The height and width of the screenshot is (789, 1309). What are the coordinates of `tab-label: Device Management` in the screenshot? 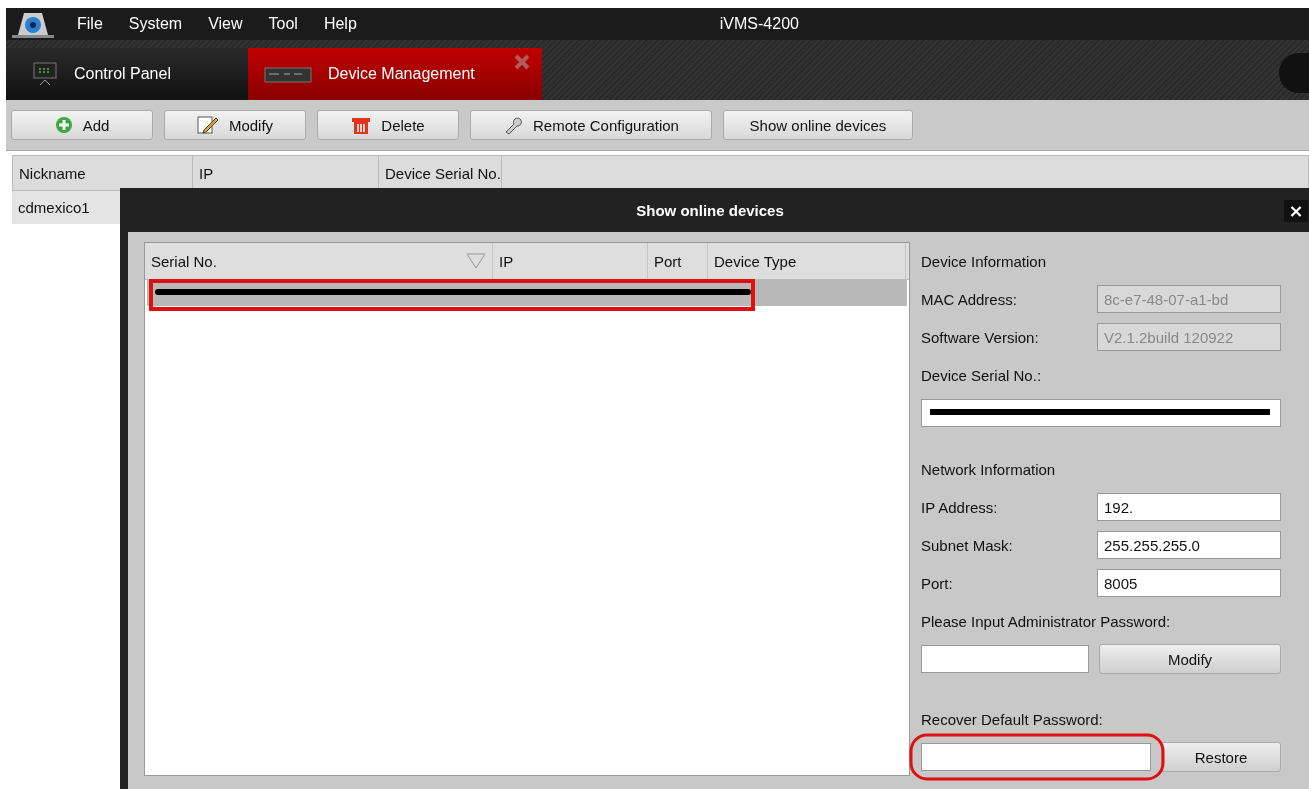 It's located at (401, 74).